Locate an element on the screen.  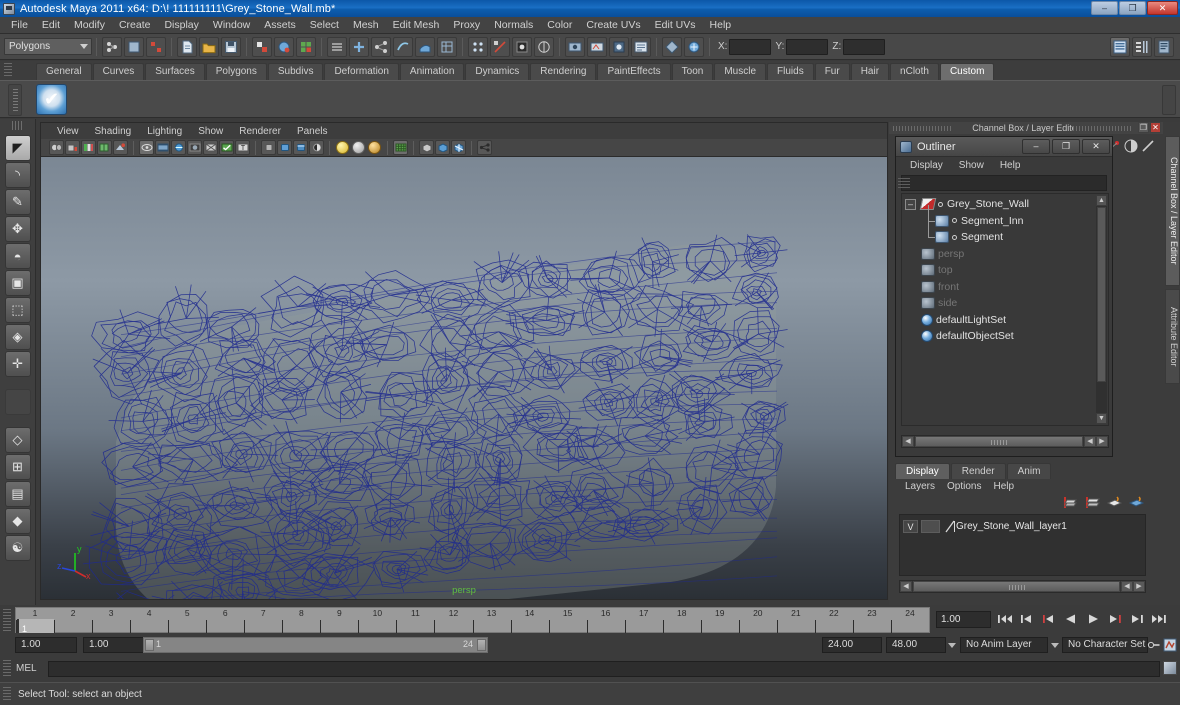
select-by-component-type-icon is located at coordinates (359, 46).